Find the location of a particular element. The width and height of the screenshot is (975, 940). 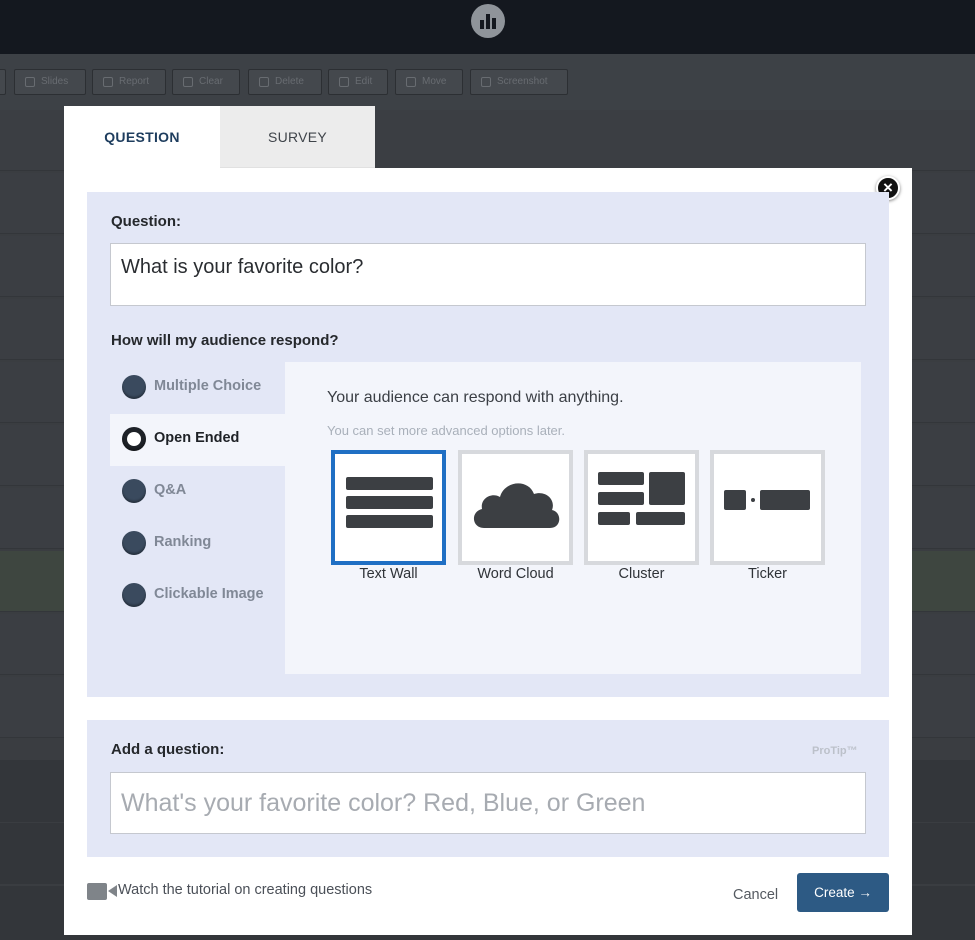

response-type-open-ended: Open Ended is located at coordinates (197, 440).